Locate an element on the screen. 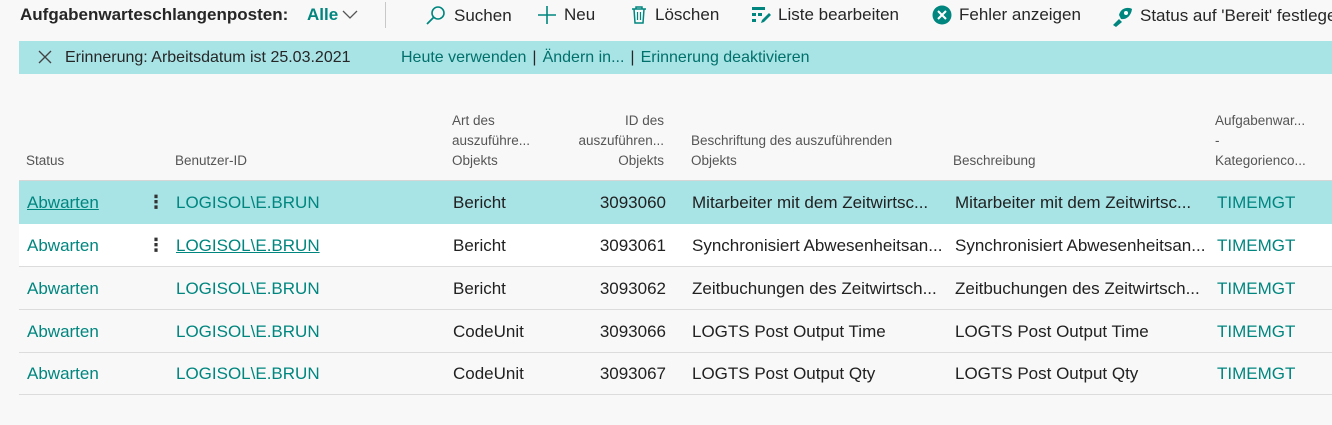 Image resolution: width=1332 pixels, height=425 pixels. chevron-down-icon is located at coordinates (350, 14).